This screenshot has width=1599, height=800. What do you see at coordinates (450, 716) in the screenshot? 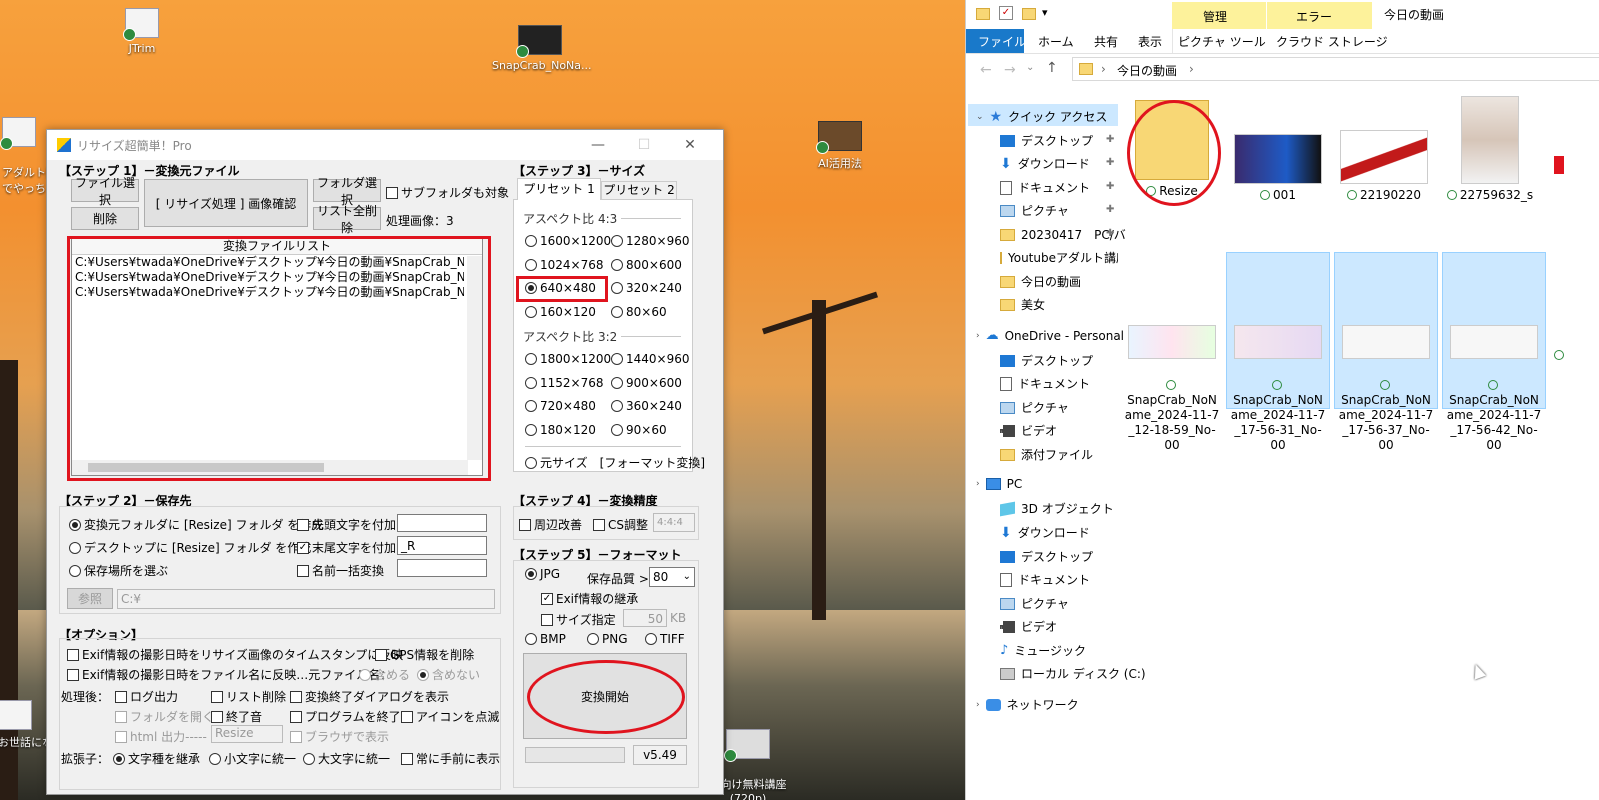
I see `blink-icon-checkbox: アイコンを点滅` at bounding box center [450, 716].